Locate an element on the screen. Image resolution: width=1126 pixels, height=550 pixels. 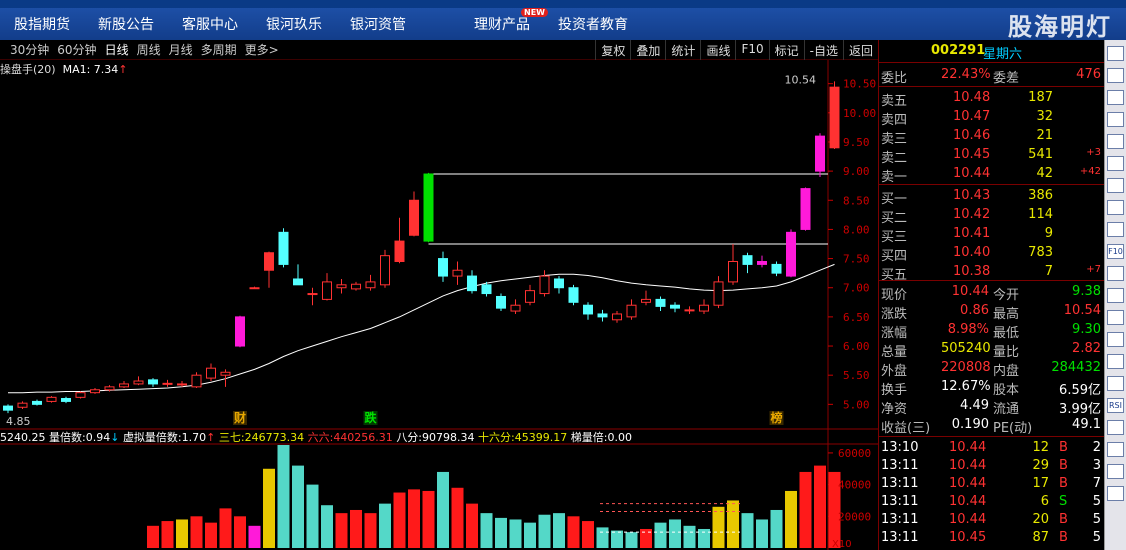
bid-change: +7 is located at coordinates (1093, 269).